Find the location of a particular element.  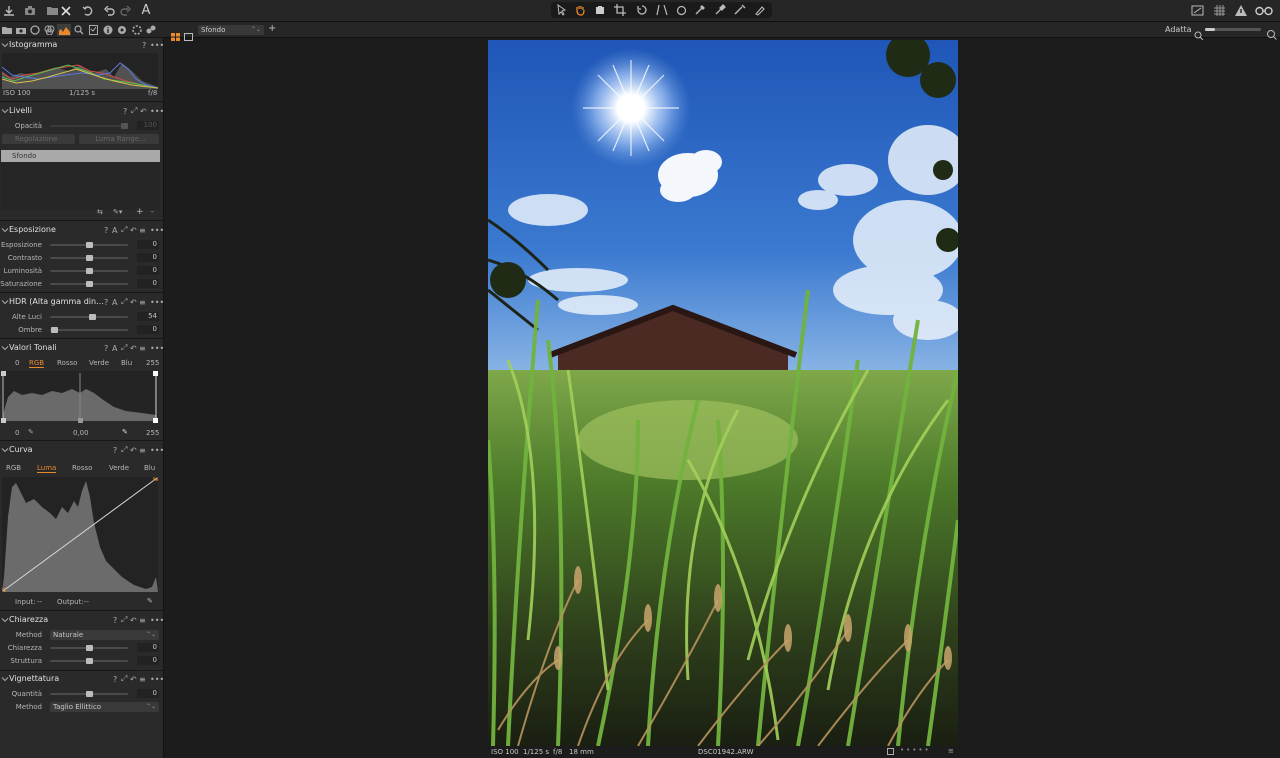

contrast-slider-knob is located at coordinates (89, 258).